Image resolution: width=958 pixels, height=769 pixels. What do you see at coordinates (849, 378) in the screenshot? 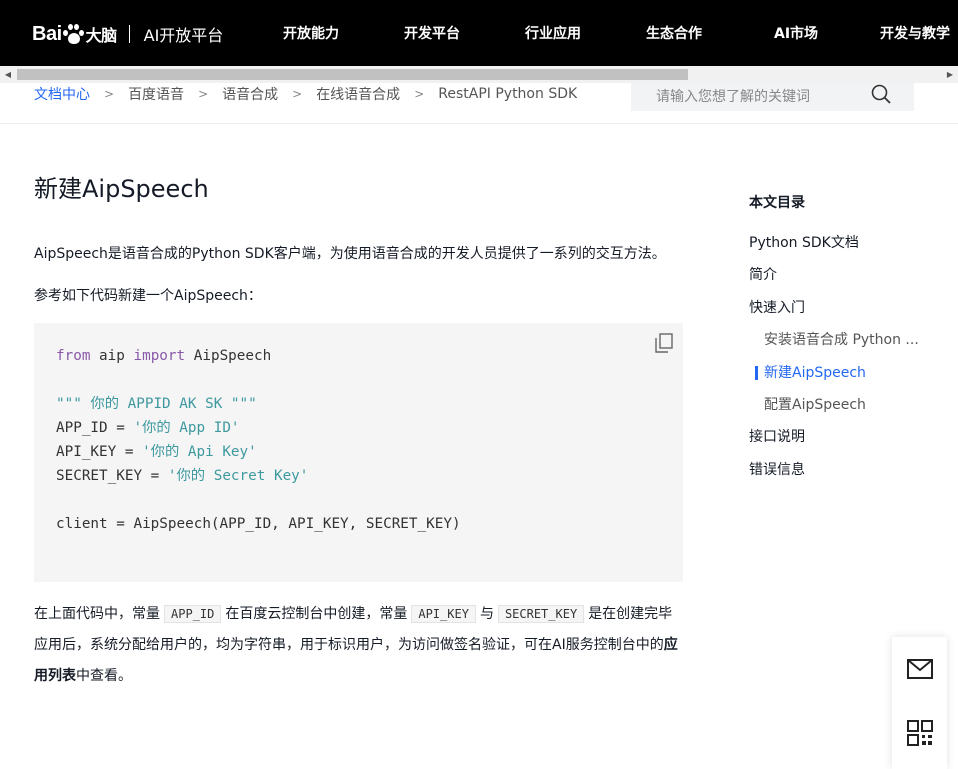
I see `toc-item-new-aipspeech: 新建AipSpeech` at bounding box center [849, 378].